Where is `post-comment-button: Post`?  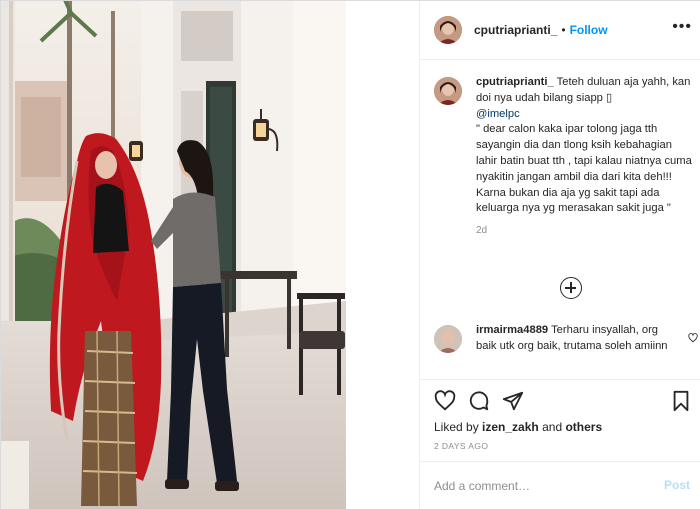
post-comment-button: Post is located at coordinates (677, 485).